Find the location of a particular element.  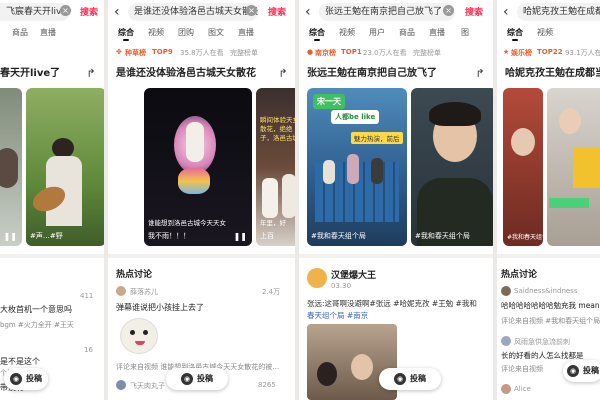

rank-number: TOP1 is located at coordinates (351, 52).